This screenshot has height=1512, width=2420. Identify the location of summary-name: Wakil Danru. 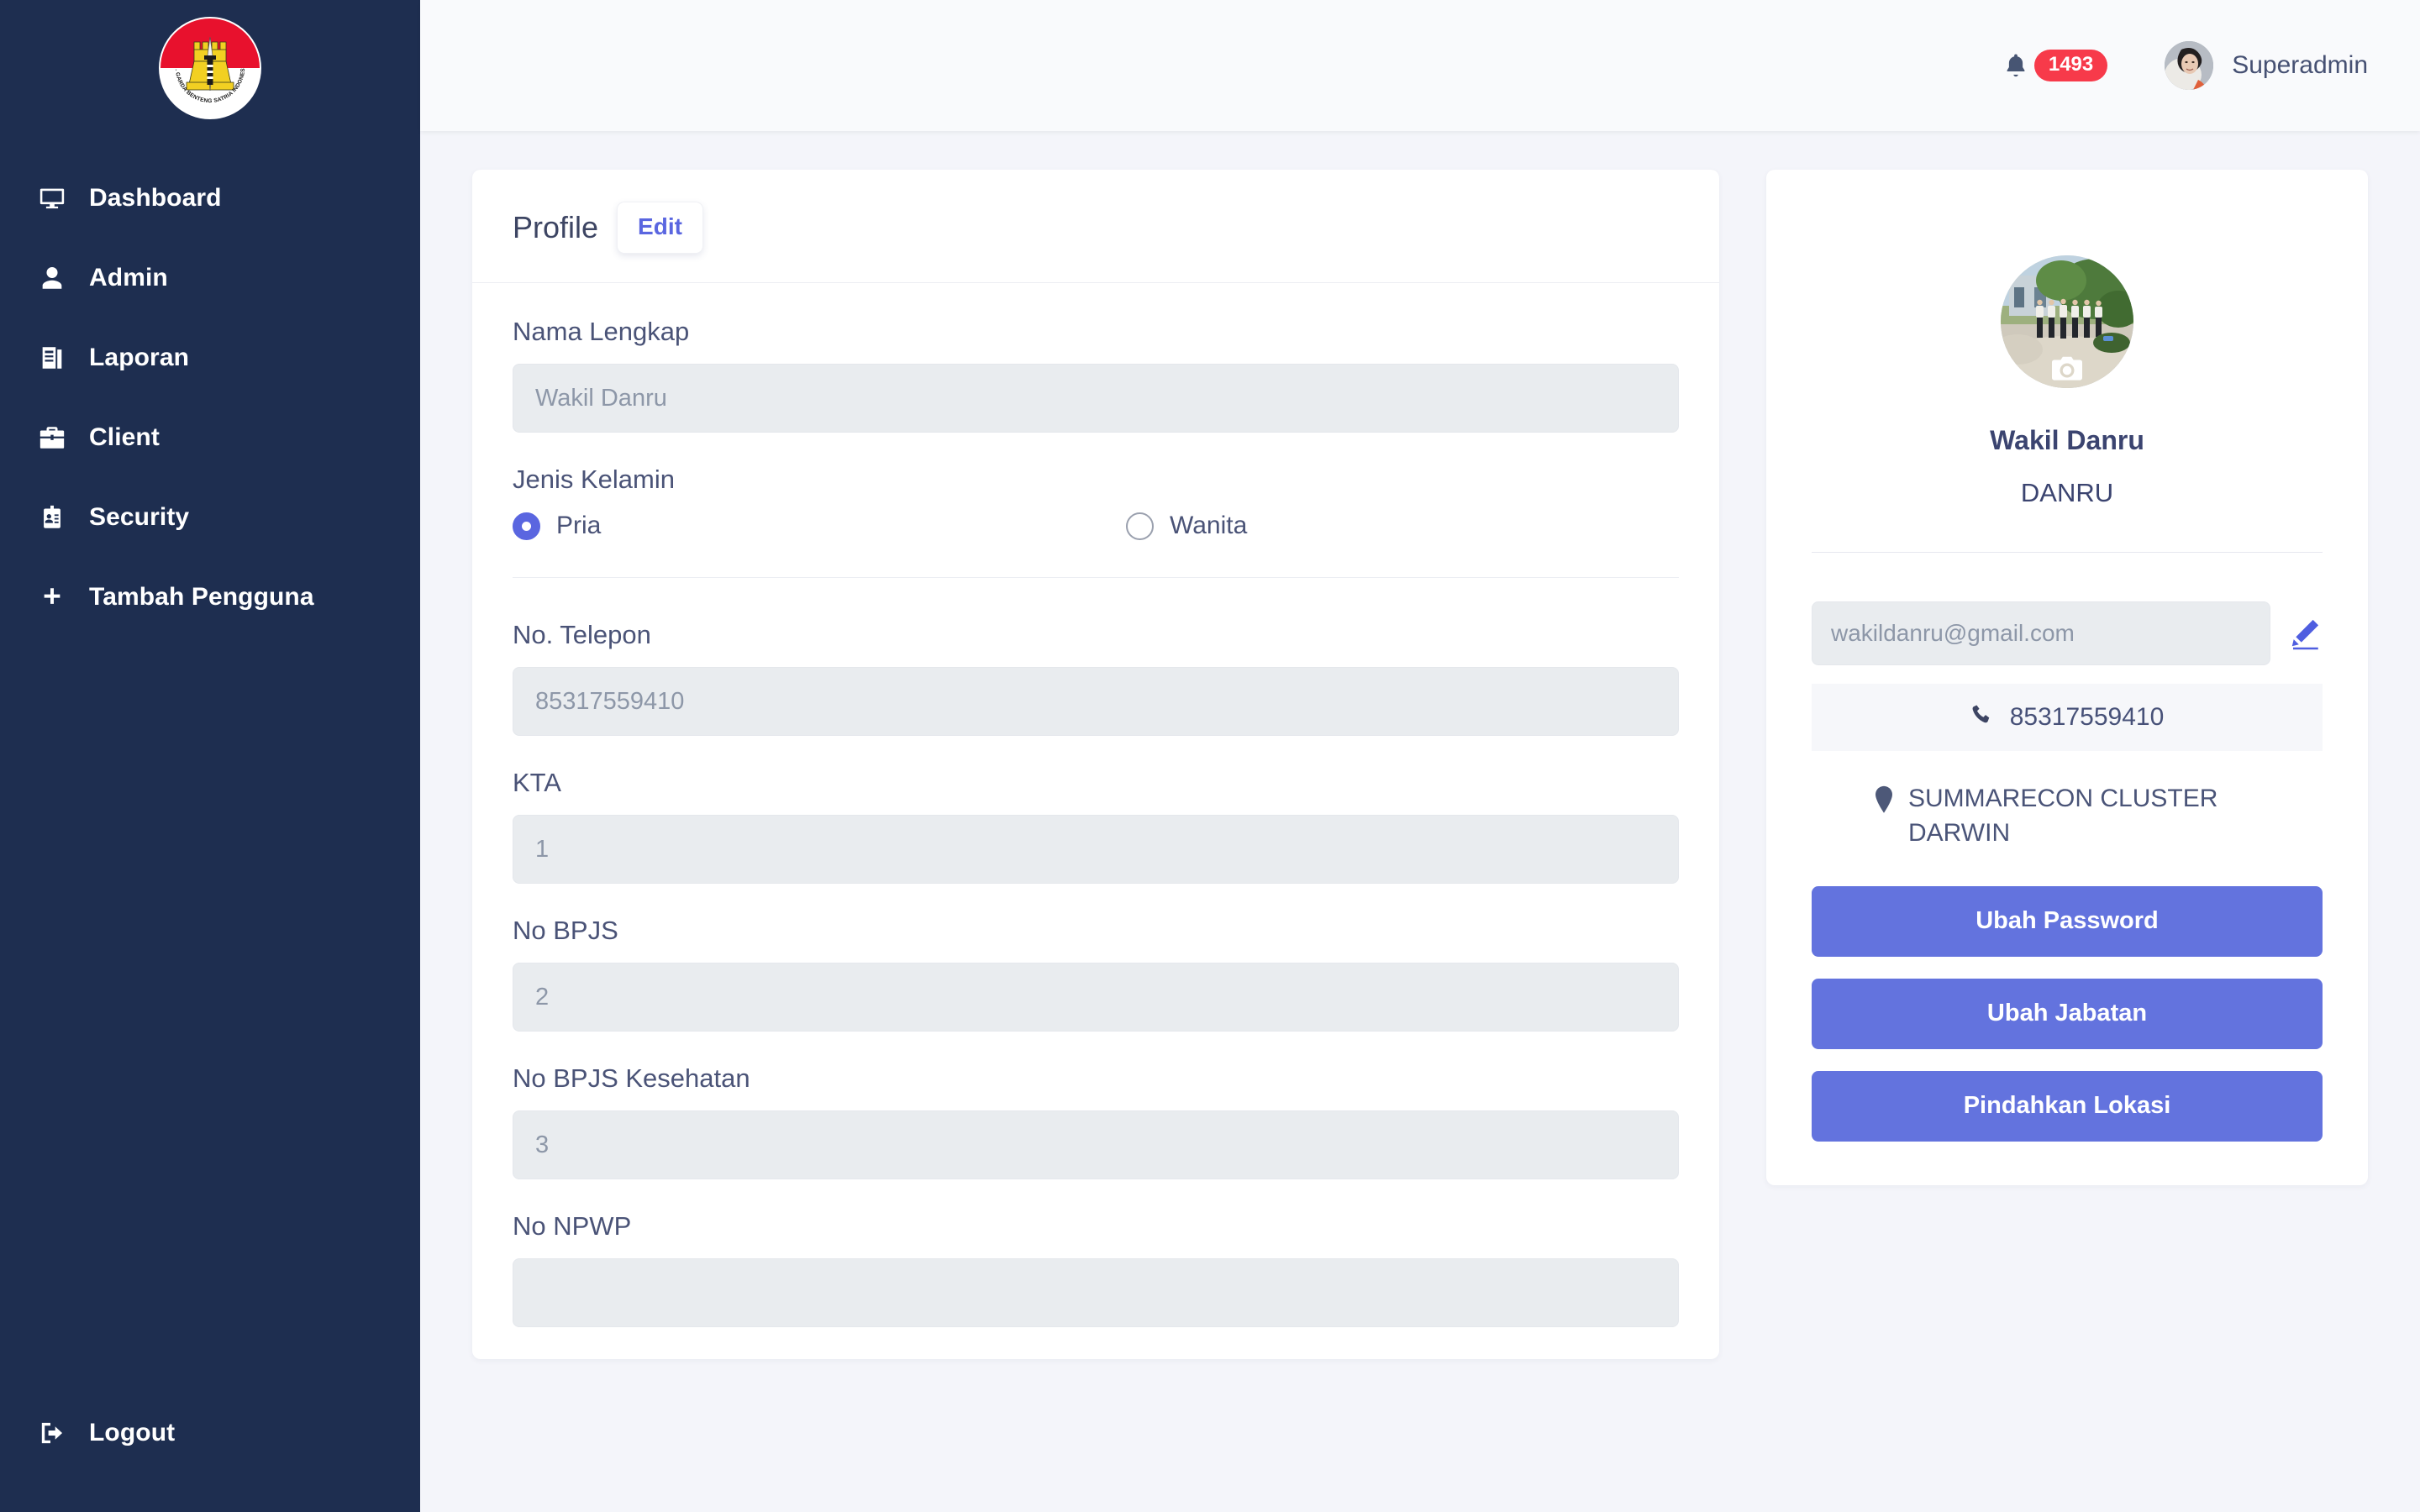
(2067, 440).